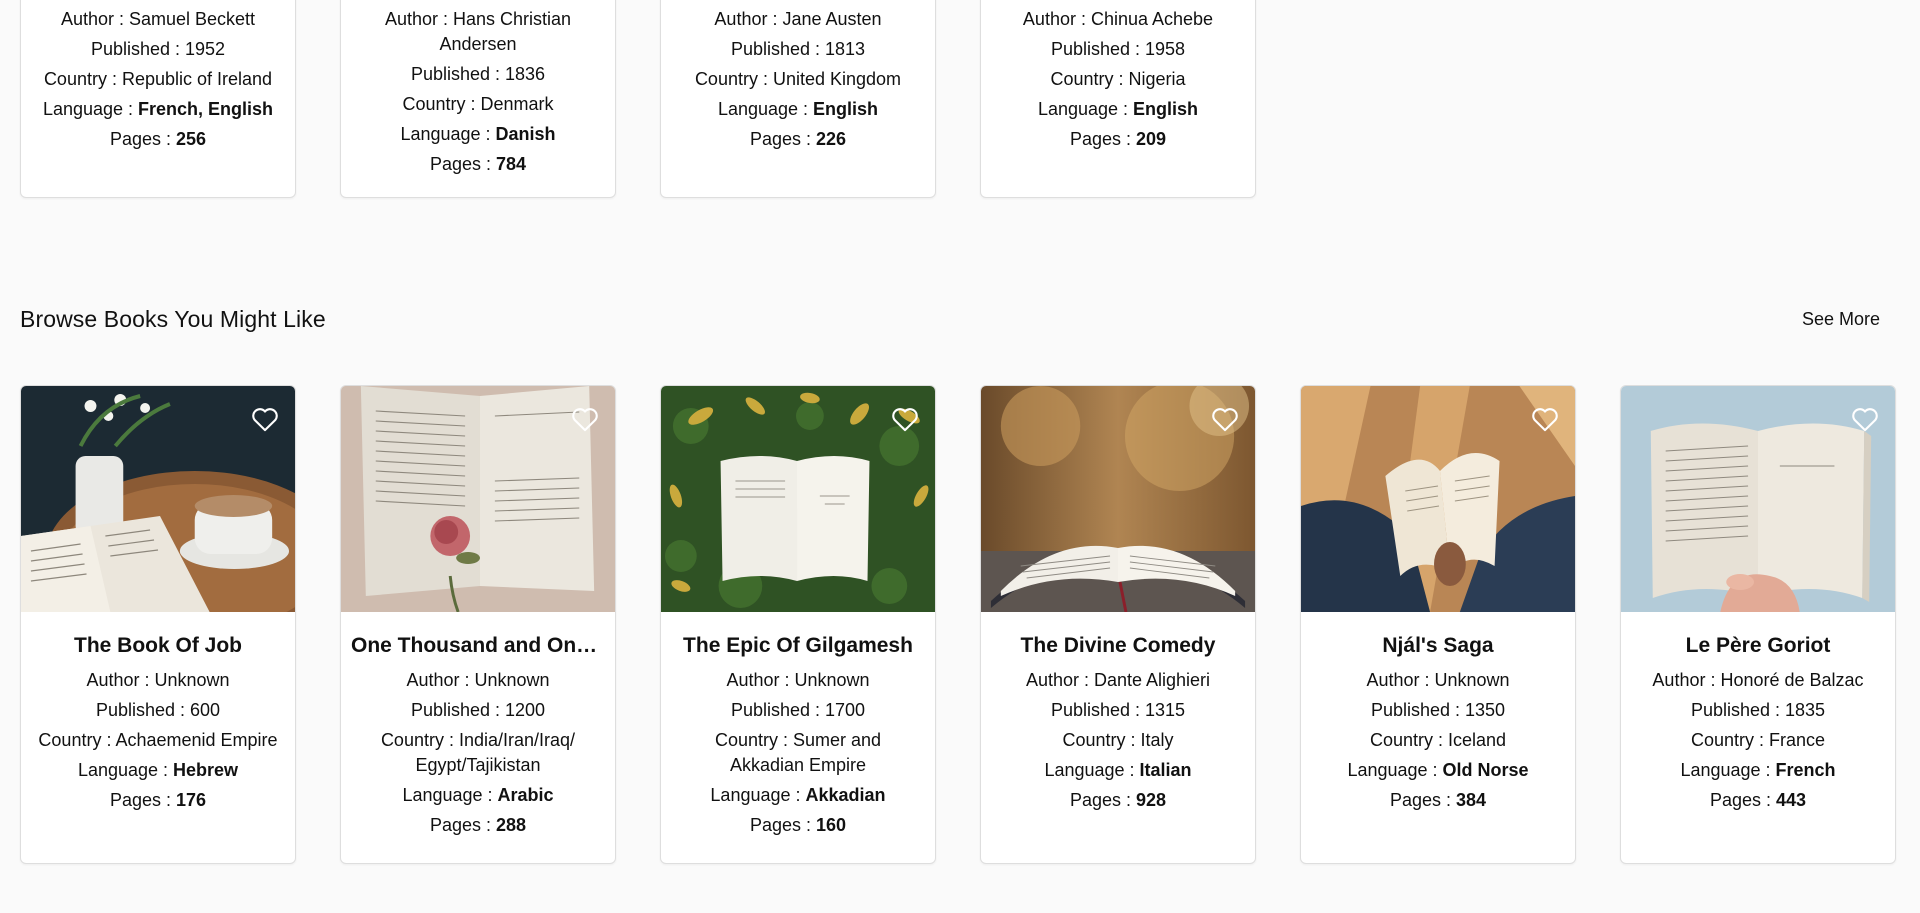  What do you see at coordinates (1118, 79) in the screenshot?
I see `country-line: Country : Nigeria` at bounding box center [1118, 79].